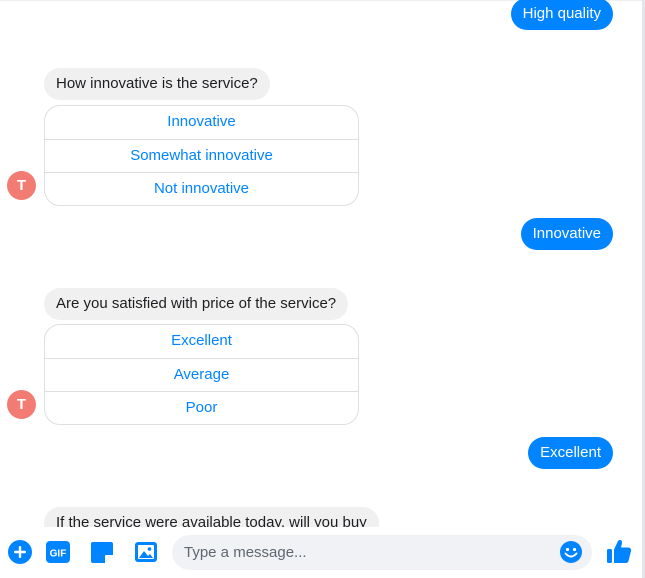 The image size is (645, 578). Describe the element at coordinates (102, 552) in the screenshot. I see `sticker-icon` at that location.